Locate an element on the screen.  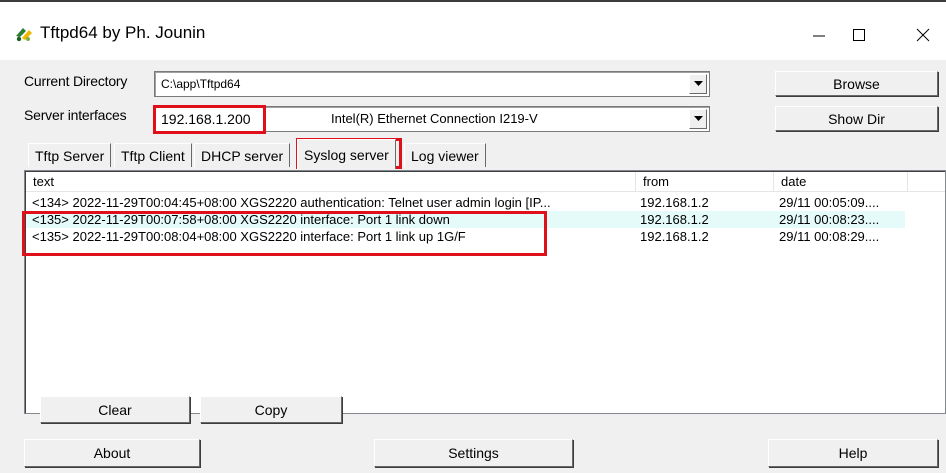
close-icon is located at coordinates (923, 35).